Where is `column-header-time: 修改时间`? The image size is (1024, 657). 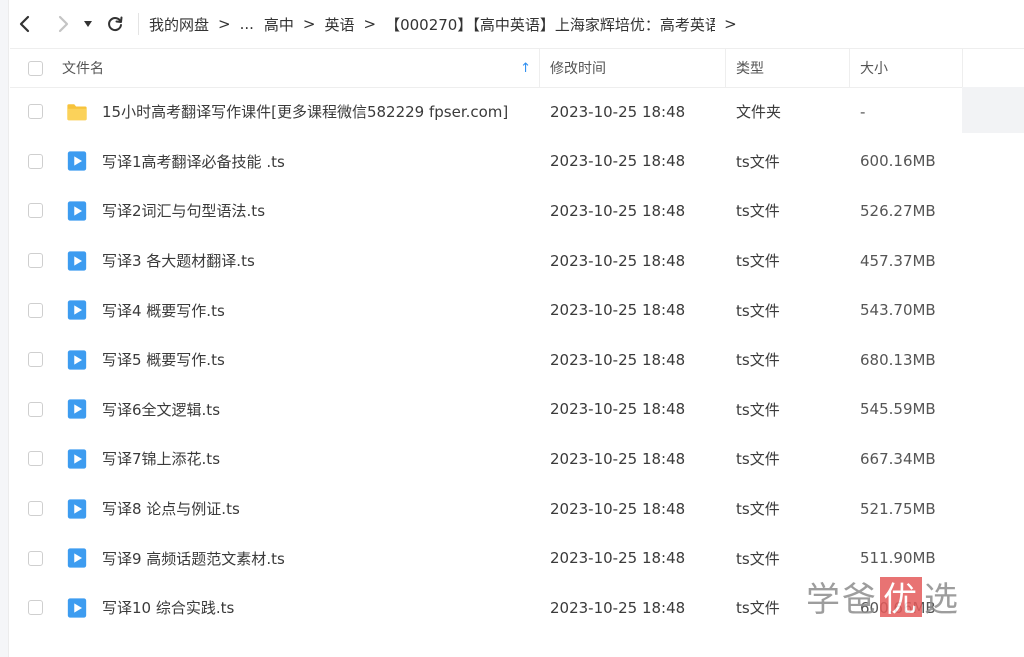
column-header-time: 修改时间 is located at coordinates (633, 68).